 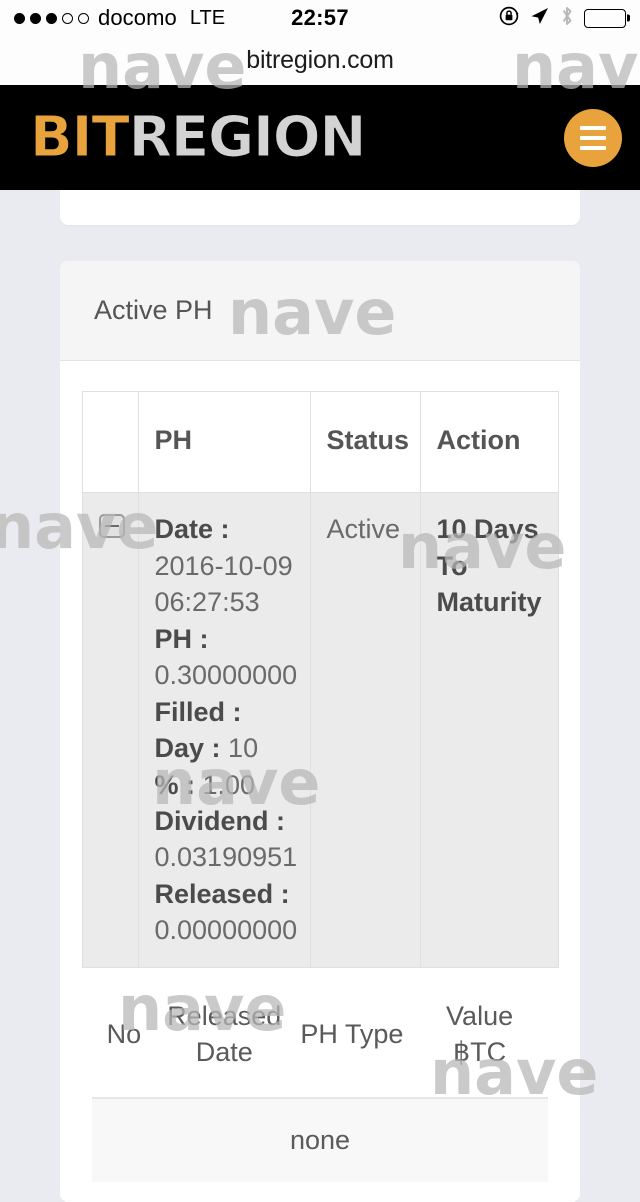 What do you see at coordinates (226, 657) in the screenshot?
I see `ph-field-ph: PH : 0.30000000` at bounding box center [226, 657].